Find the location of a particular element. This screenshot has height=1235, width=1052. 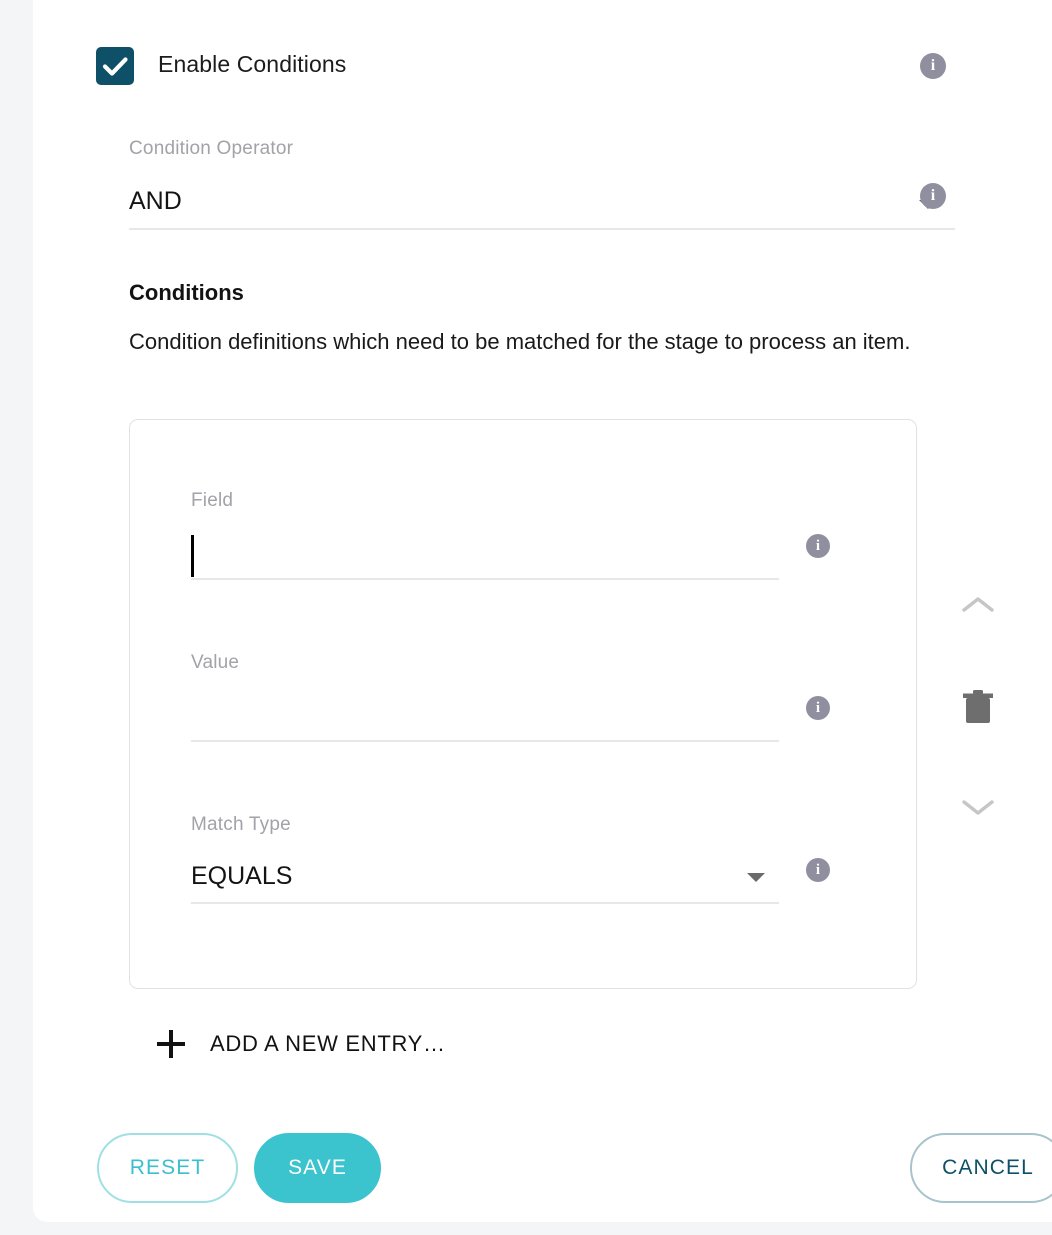

entry-controls is located at coordinates (978, 706).